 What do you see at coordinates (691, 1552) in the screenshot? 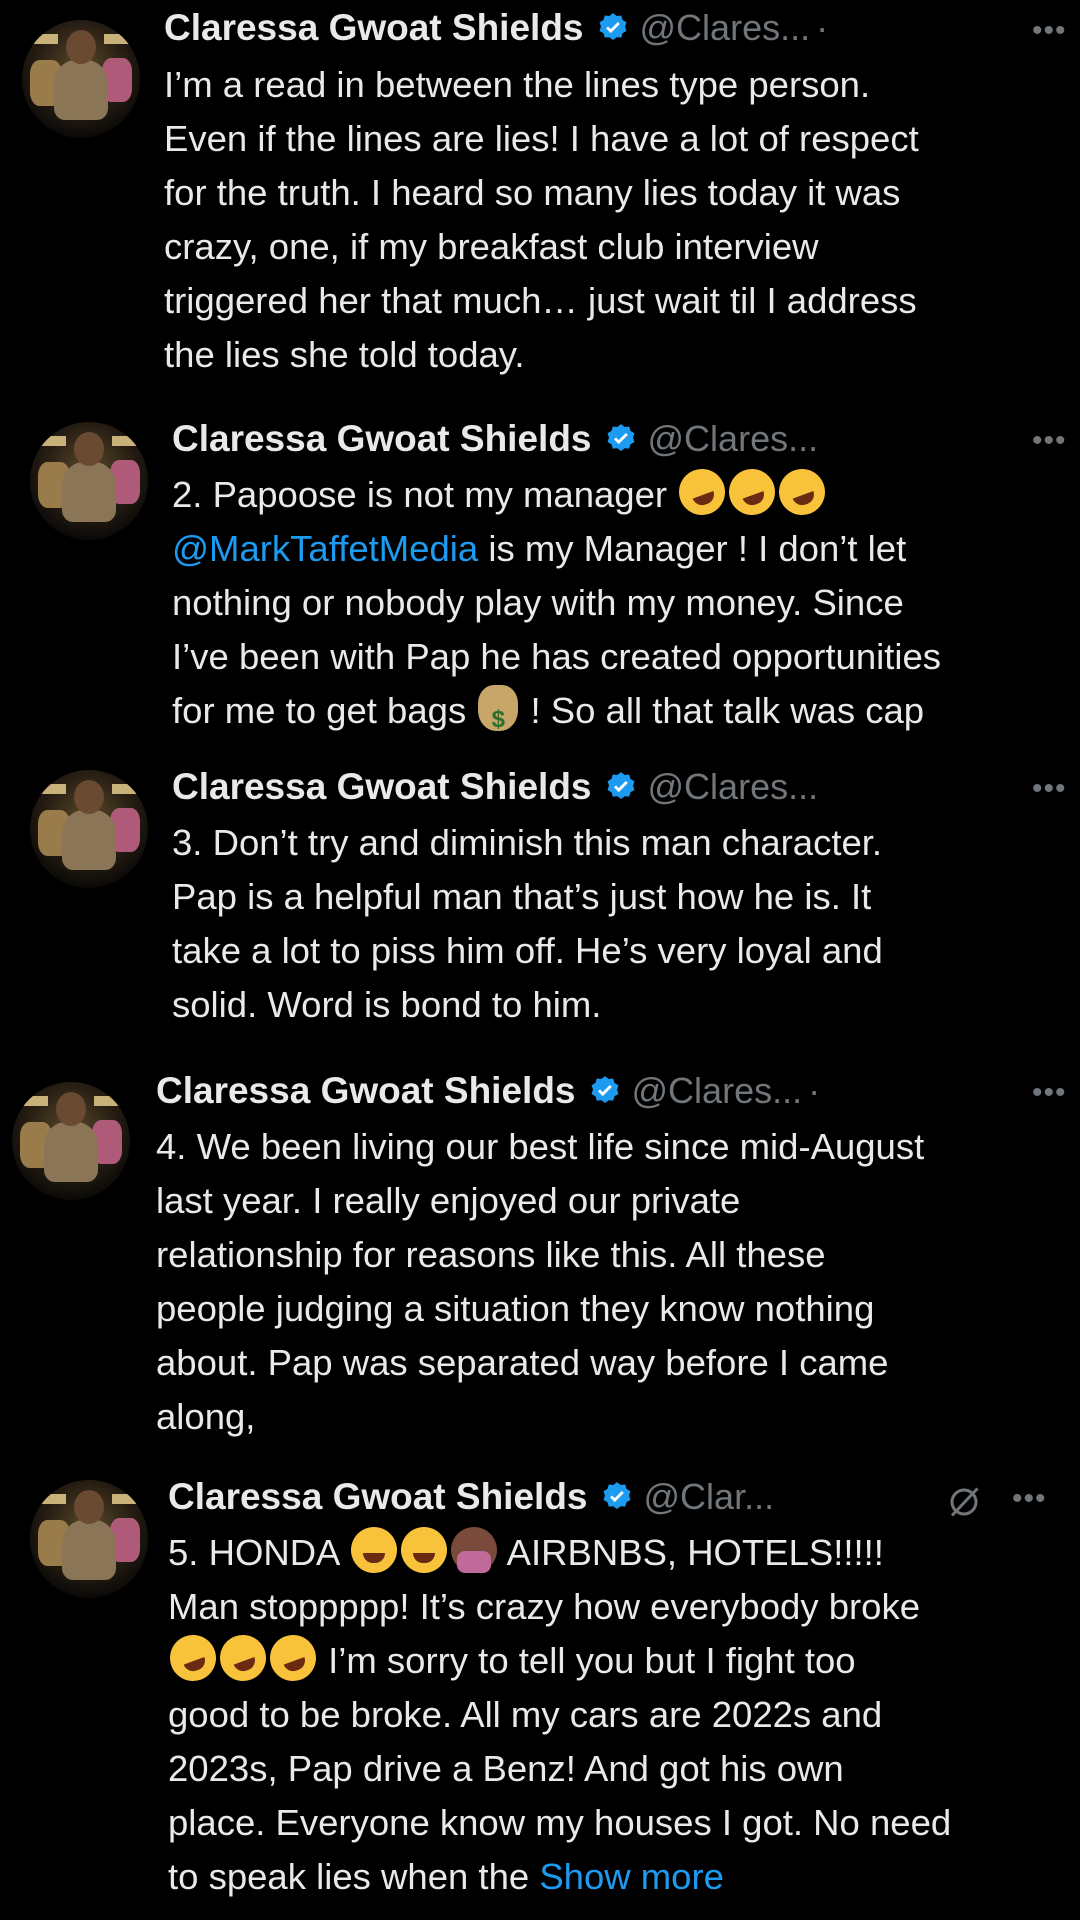
I see `text-segment: AIRBNBS, HOTELS!!!!!` at bounding box center [691, 1552].